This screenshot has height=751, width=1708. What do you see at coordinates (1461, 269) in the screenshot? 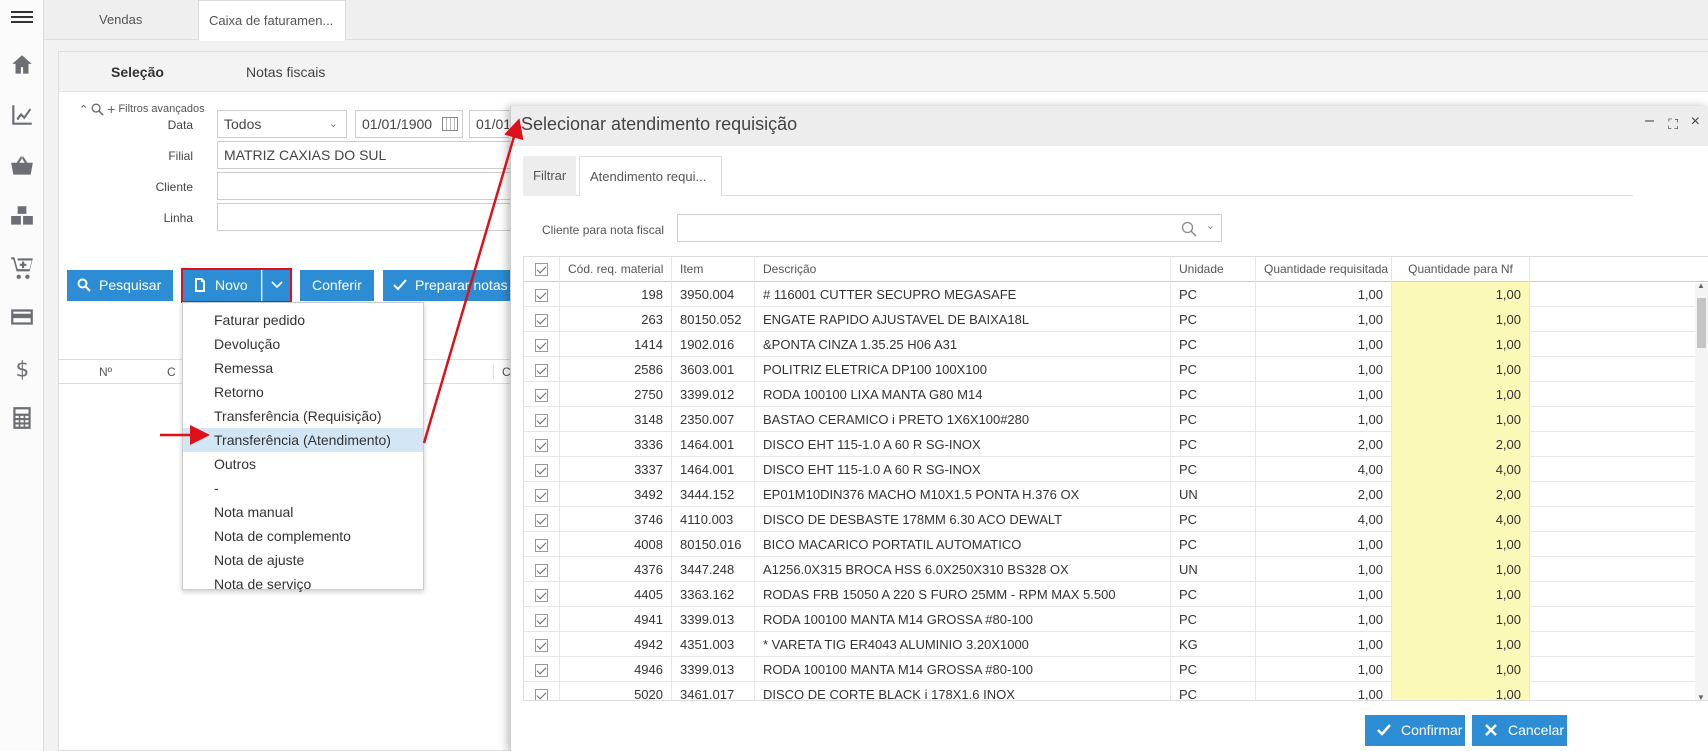
I see `col-quantidade-nf: Quantidade para Nf` at bounding box center [1461, 269].